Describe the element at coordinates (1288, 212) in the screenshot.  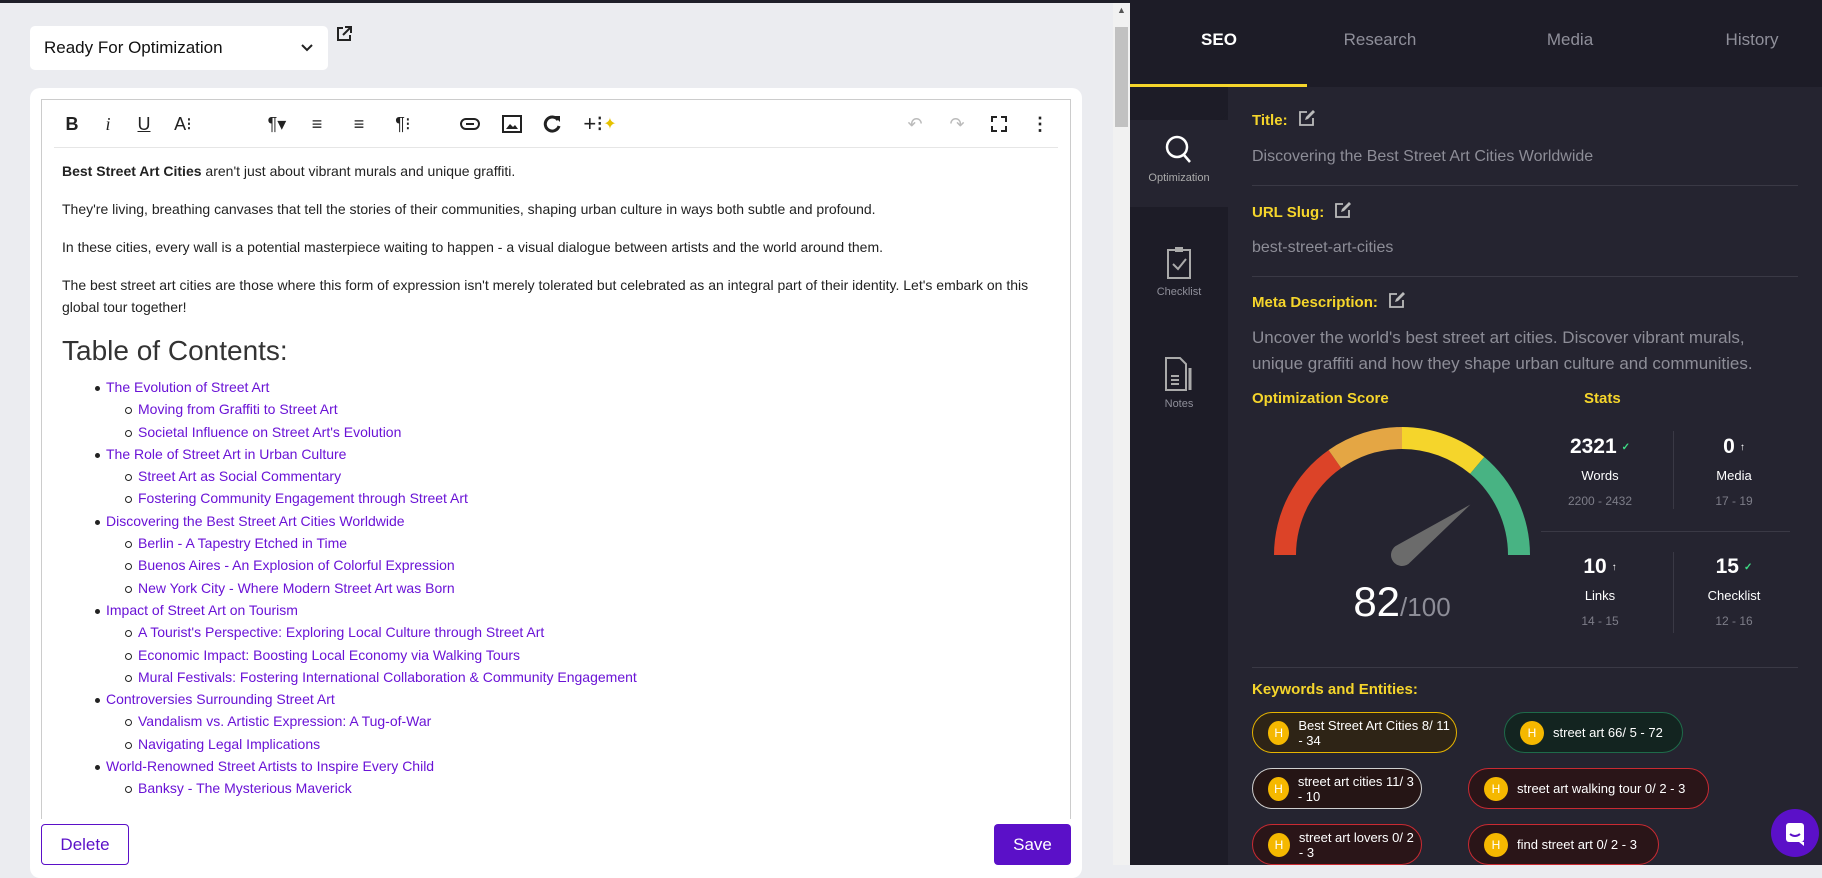
I see `label-text: URL Slug:` at that location.